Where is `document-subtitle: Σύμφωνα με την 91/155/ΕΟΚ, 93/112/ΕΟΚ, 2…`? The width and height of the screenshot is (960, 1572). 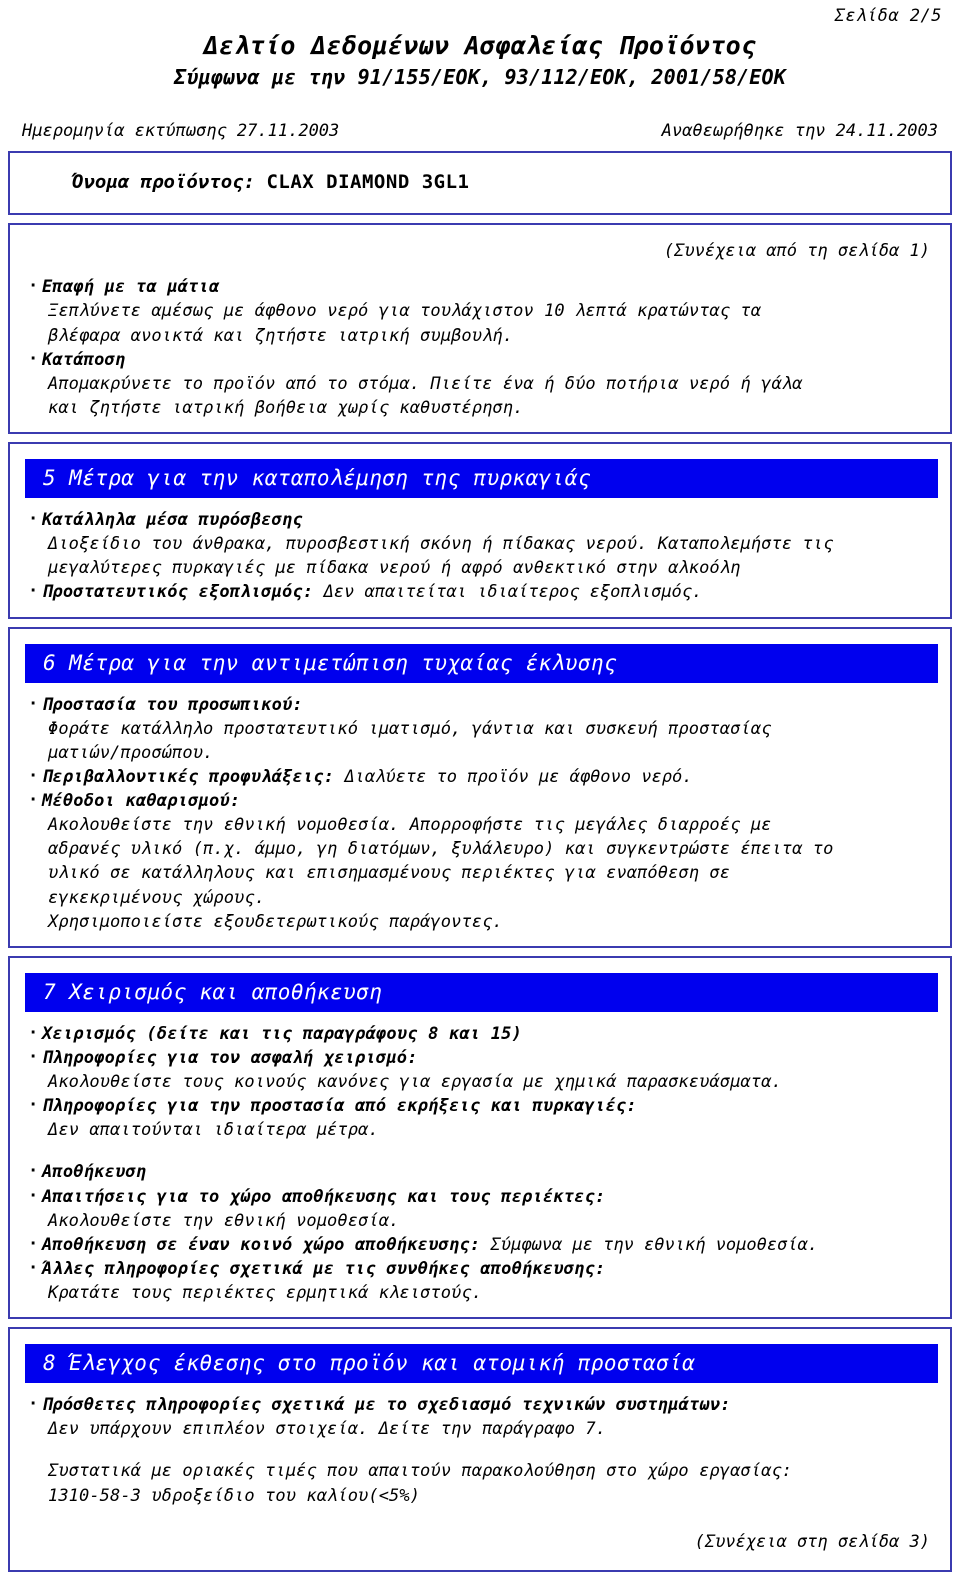
document-subtitle: Σύμφωνα με την 91/155/ΕΟΚ, 93/112/ΕΟΚ, 2… is located at coordinates (480, 77).